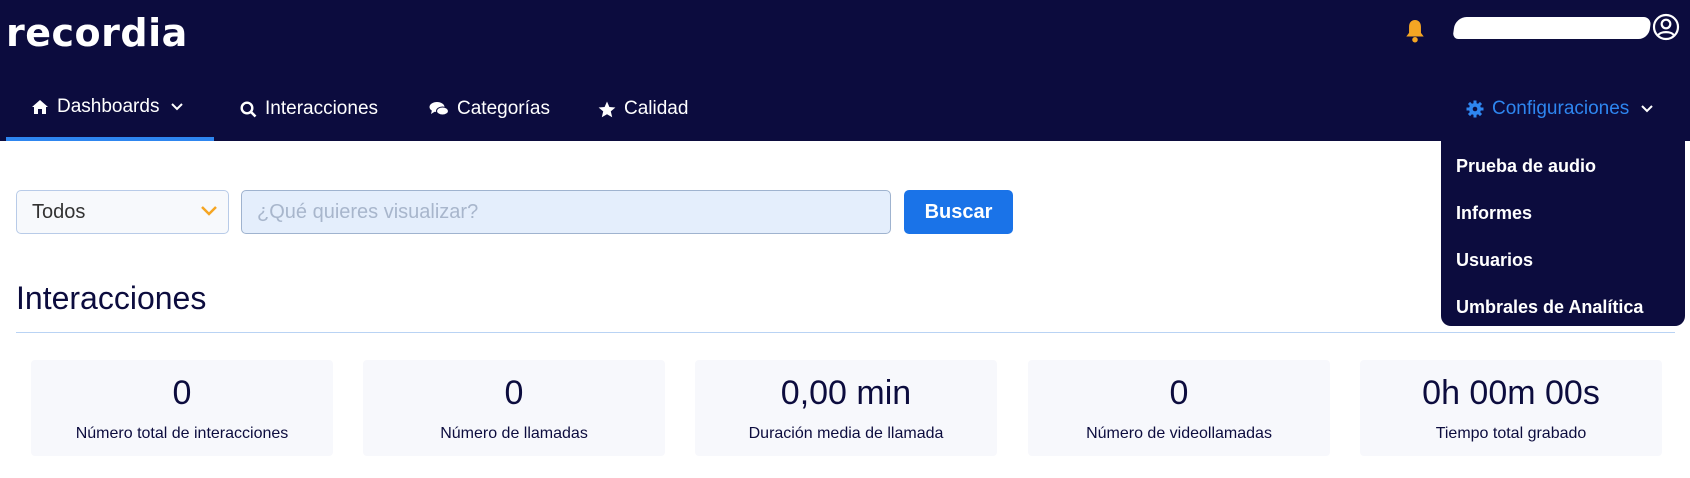 This screenshot has height=478, width=1690. I want to click on menu-item-prueba-de-audio: Prueba de audio, so click(1563, 166).